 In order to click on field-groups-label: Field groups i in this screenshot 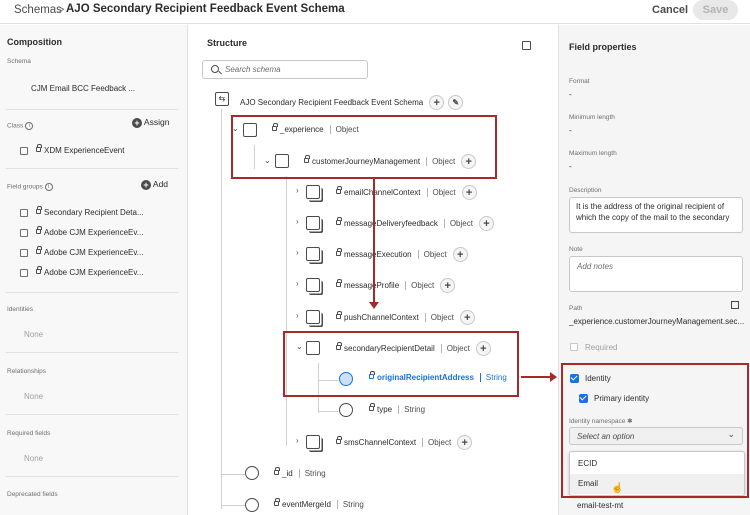, I will do `click(30, 187)`.